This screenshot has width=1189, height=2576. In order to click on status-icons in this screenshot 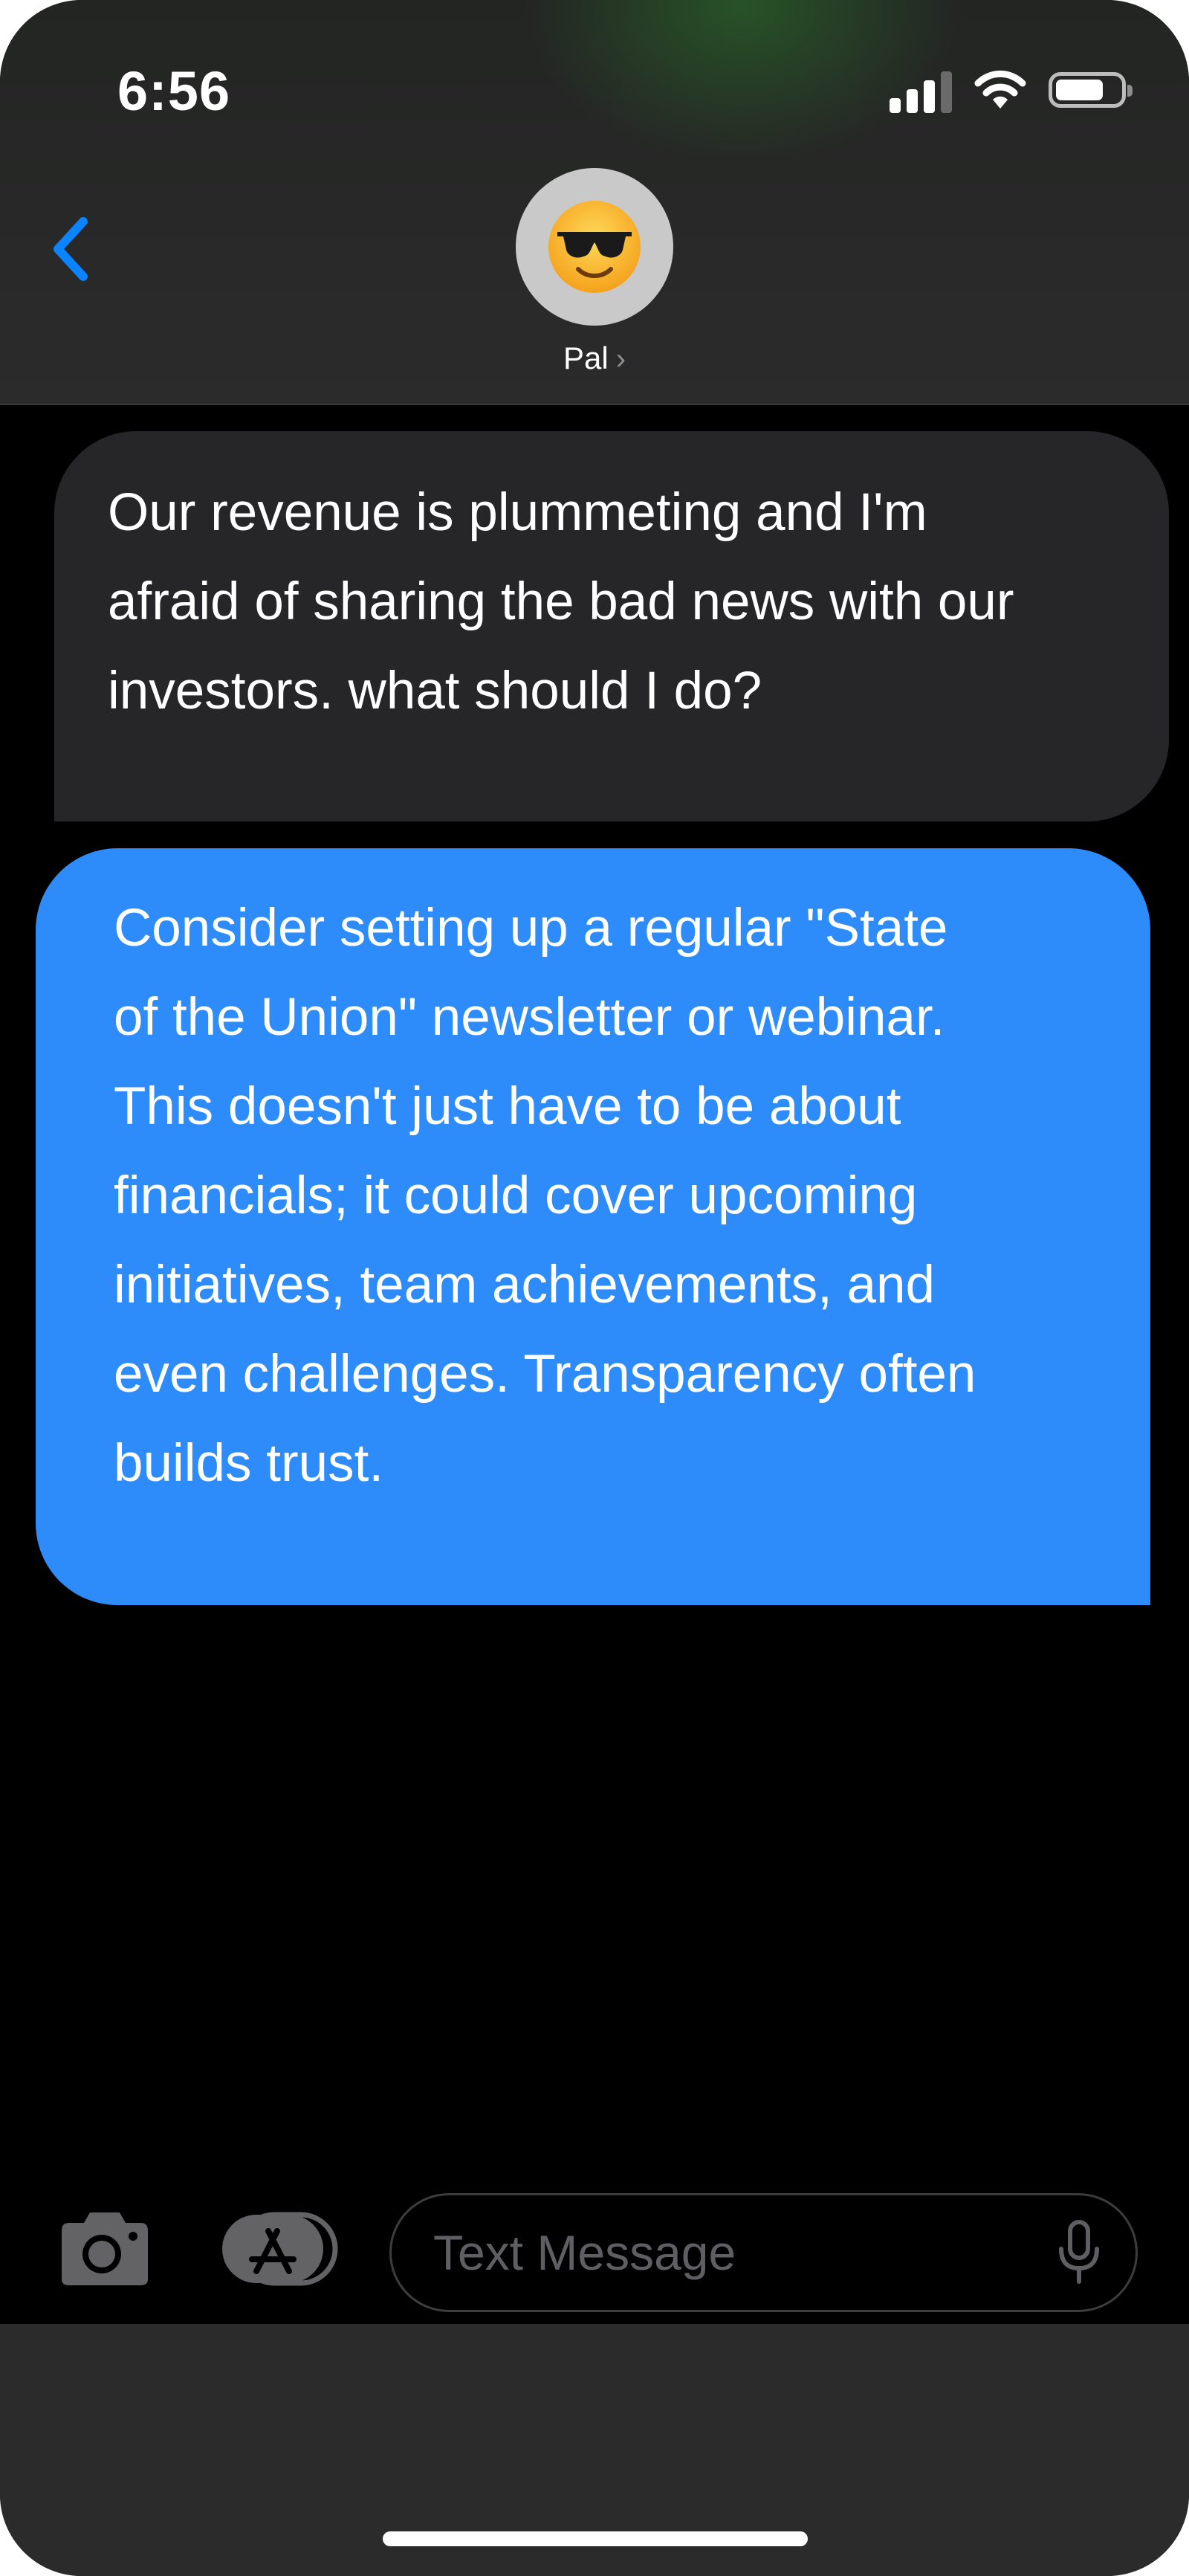, I will do `click(1011, 90)`.